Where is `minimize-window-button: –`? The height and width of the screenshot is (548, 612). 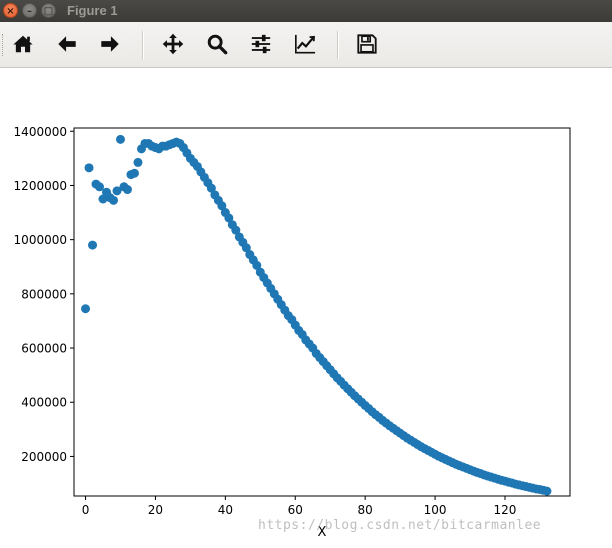
minimize-window-button: – is located at coordinates (29, 10).